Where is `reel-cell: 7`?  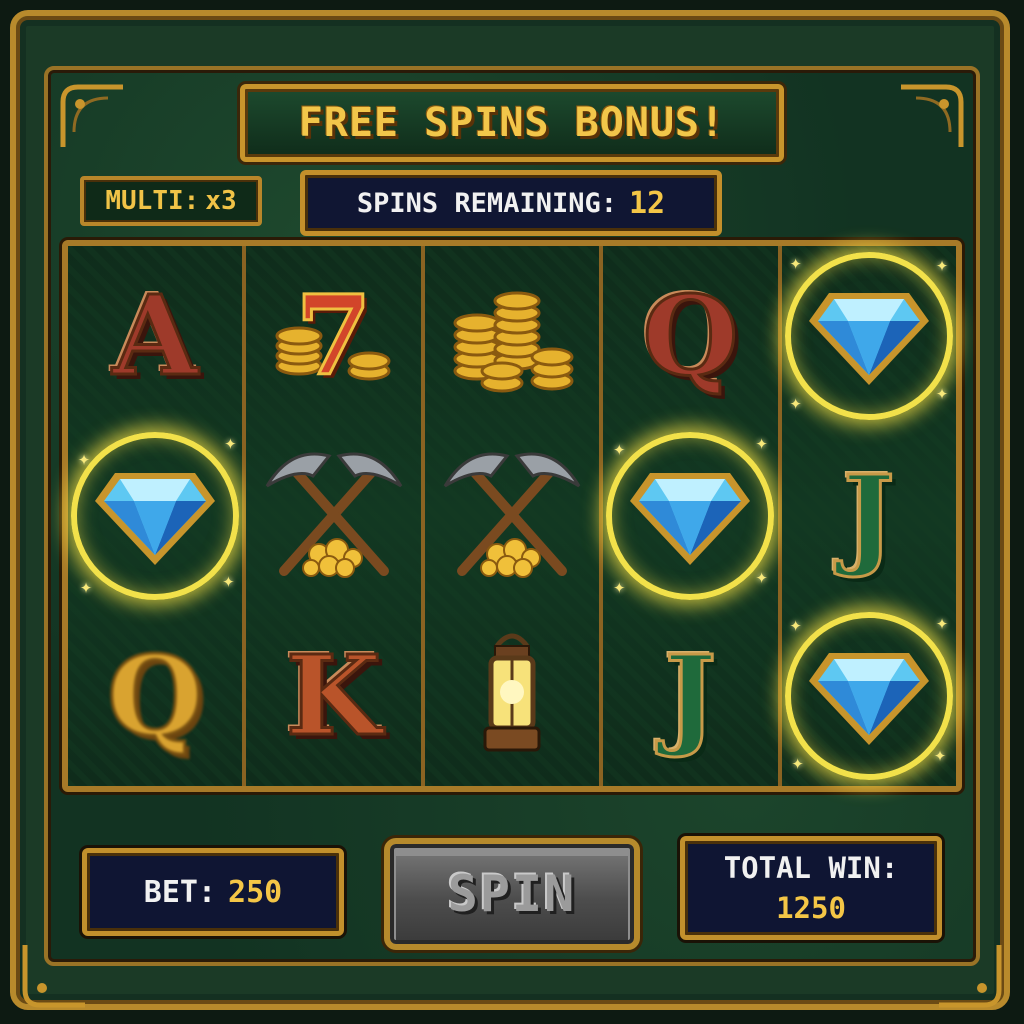
reel-cell: 7 is located at coordinates (333, 336).